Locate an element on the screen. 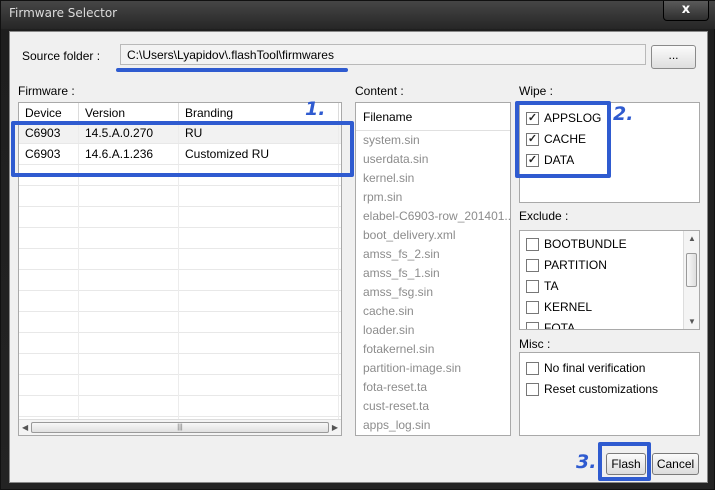  exclude-fota-option: FOTA is located at coordinates (550, 324).